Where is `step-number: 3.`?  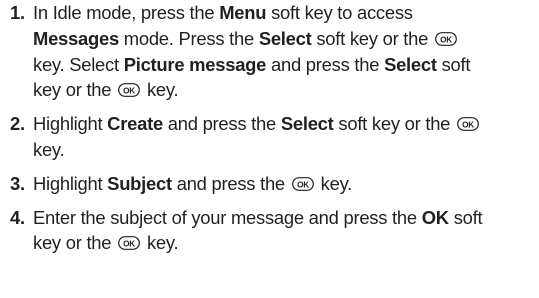 step-number: 3. is located at coordinates (17, 183).